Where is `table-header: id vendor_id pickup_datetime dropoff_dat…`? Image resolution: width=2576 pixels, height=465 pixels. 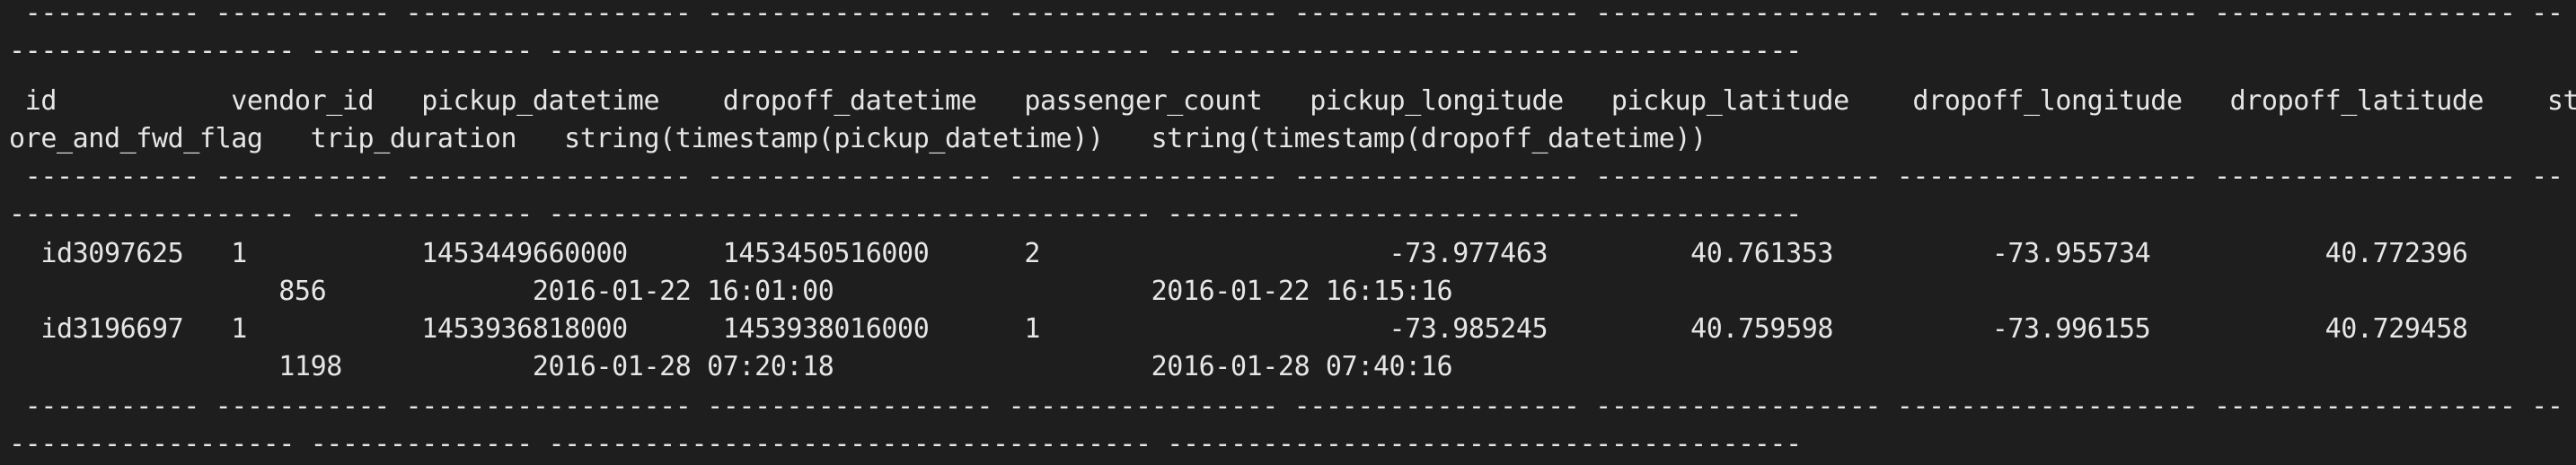 table-header: id vendor_id pickup_datetime dropoff_dat… is located at coordinates (1292, 101).